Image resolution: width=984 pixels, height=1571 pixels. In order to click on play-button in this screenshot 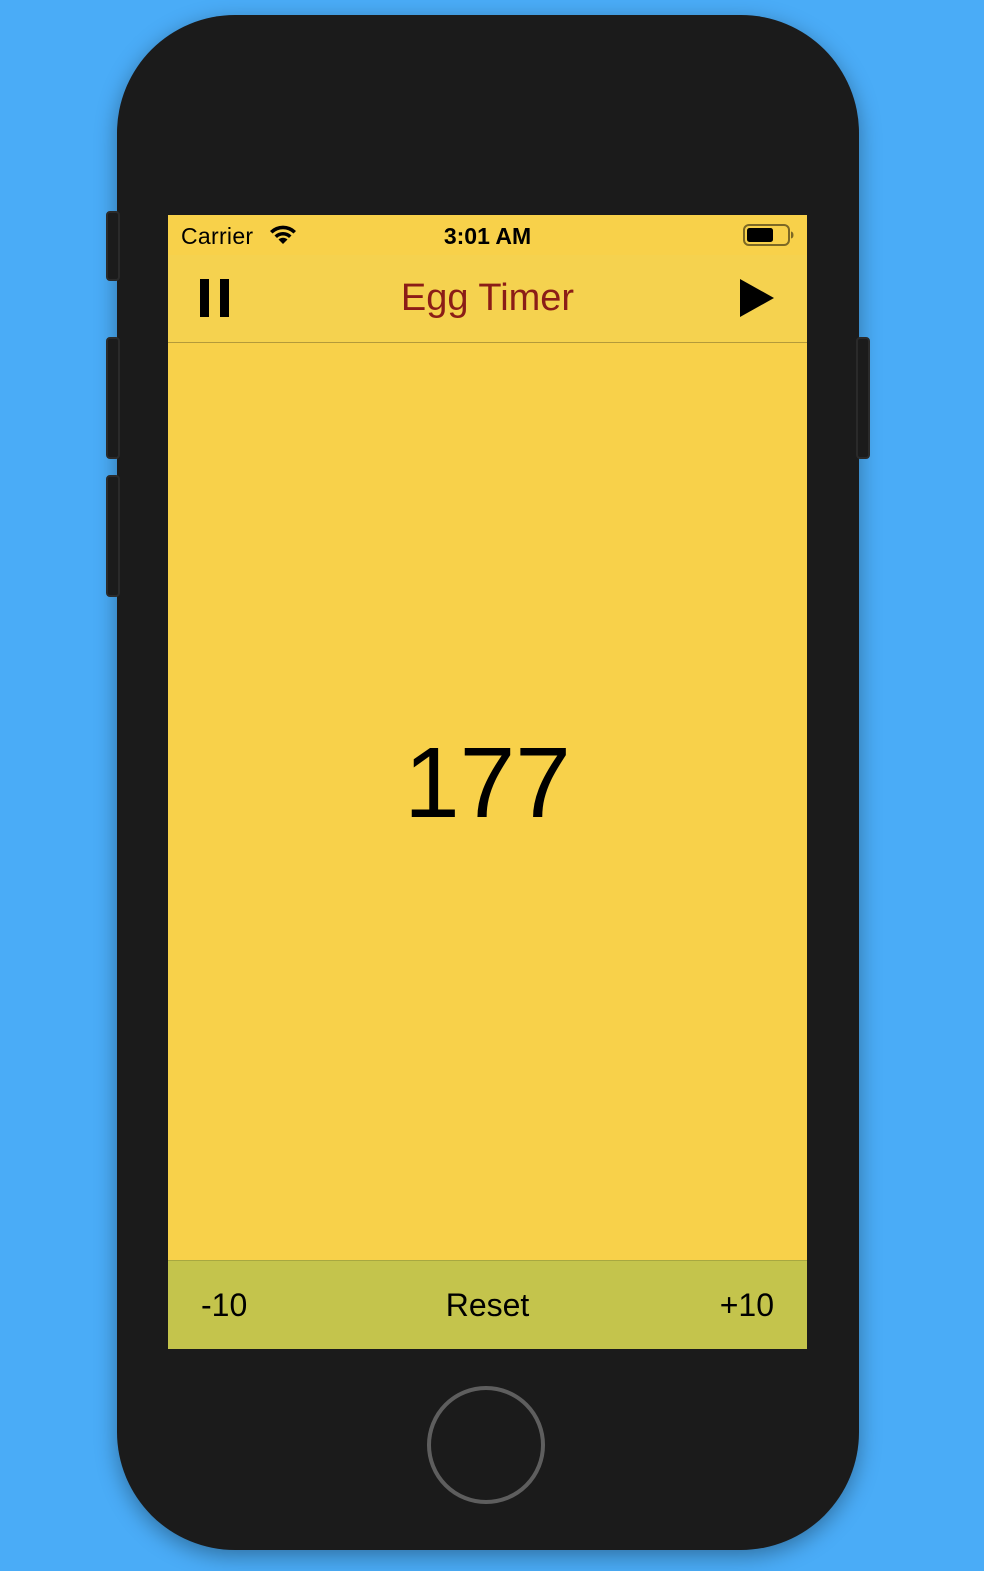, I will do `click(757, 298)`.